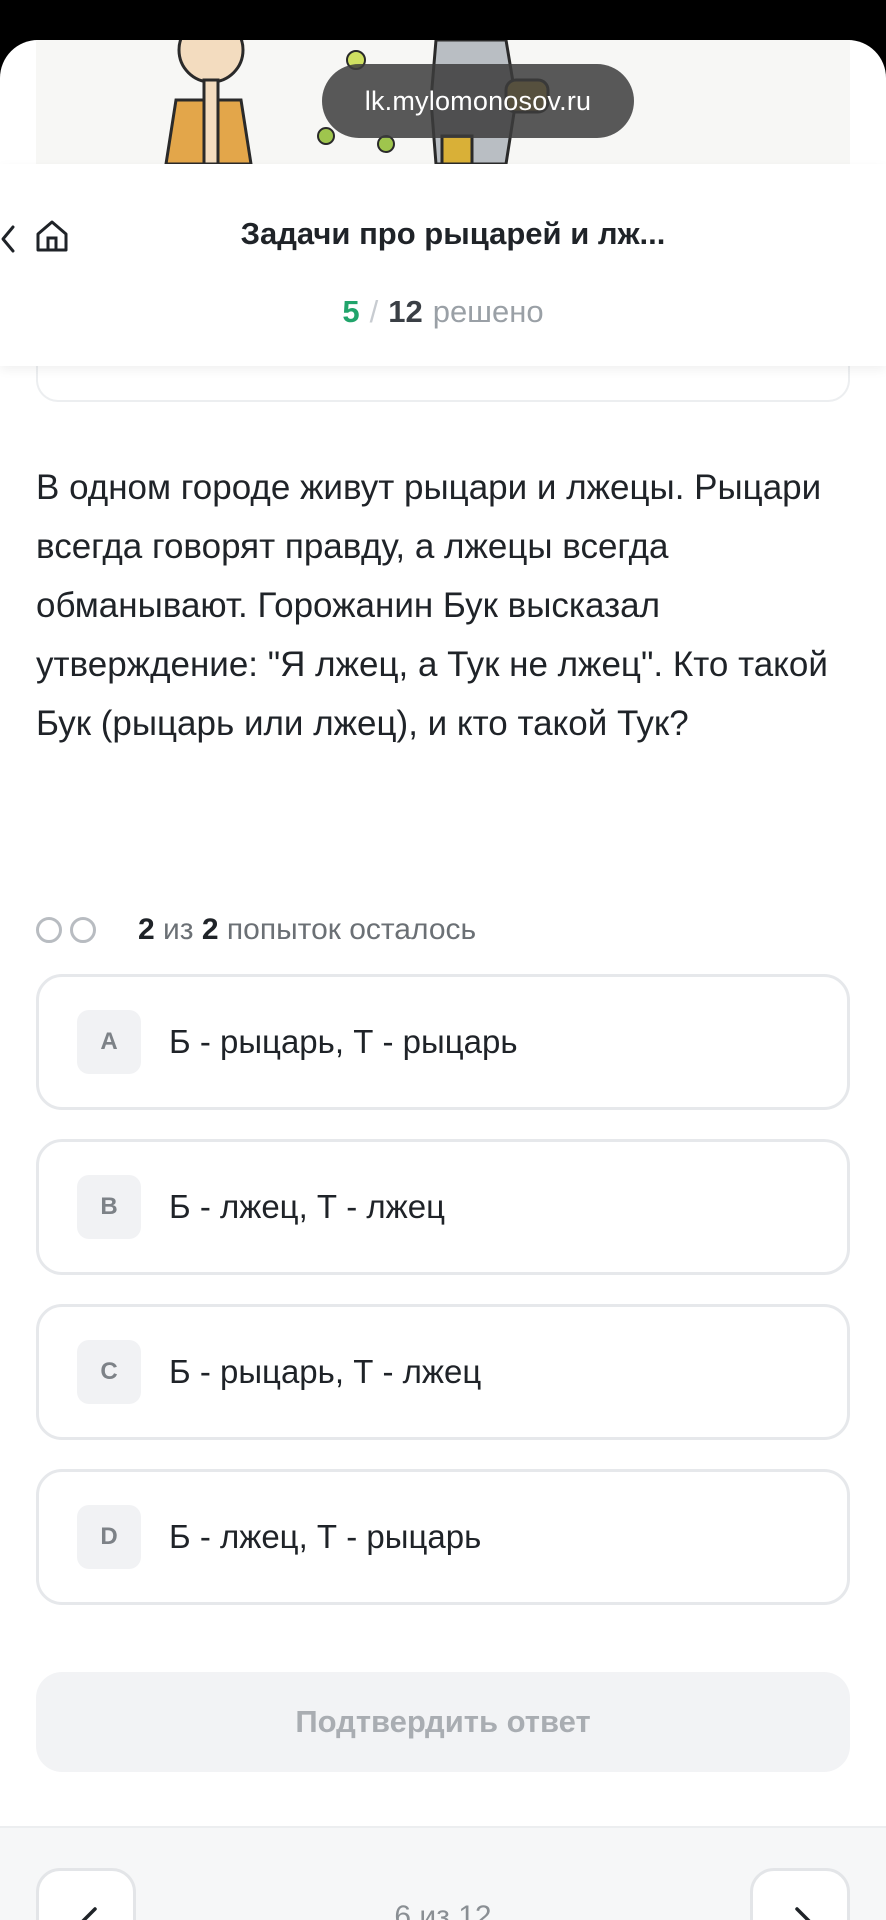 The width and height of the screenshot is (886, 1920). Describe the element at coordinates (343, 1041) in the screenshot. I see `option-text: Б - рыцарь, Т - рыцарь` at that location.